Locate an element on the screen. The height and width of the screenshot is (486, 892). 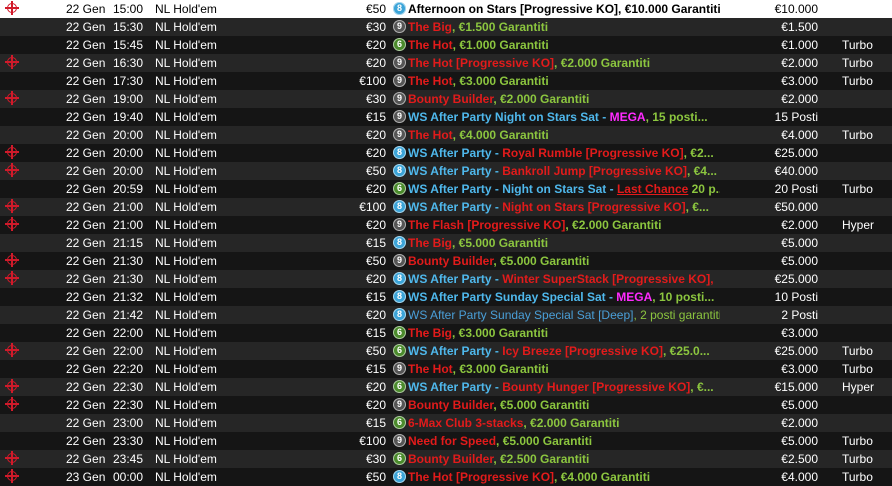
tournament-name-cell: 9 Bounty Builder, €2.000 Garantiti is located at coordinates (556, 99).